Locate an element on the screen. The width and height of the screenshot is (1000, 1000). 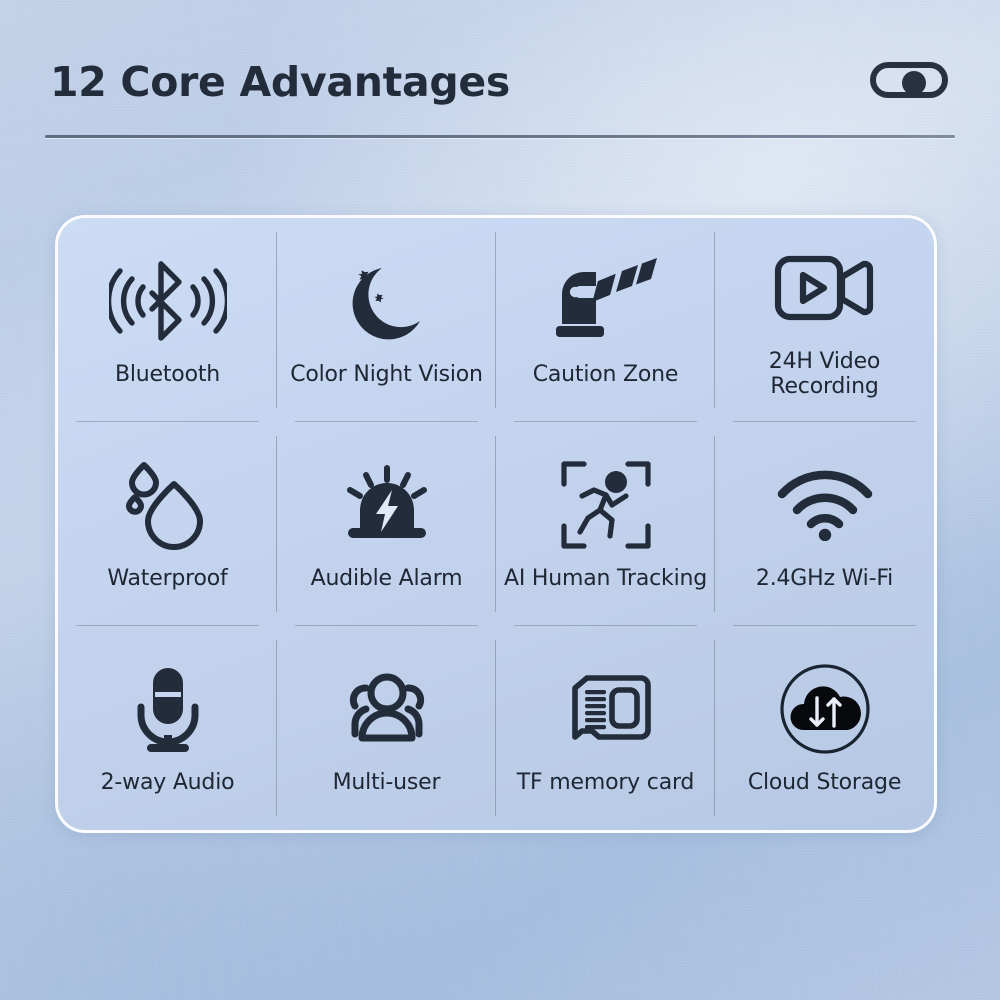
feature-cell-waterproof: Waterproof is located at coordinates (167, 524).